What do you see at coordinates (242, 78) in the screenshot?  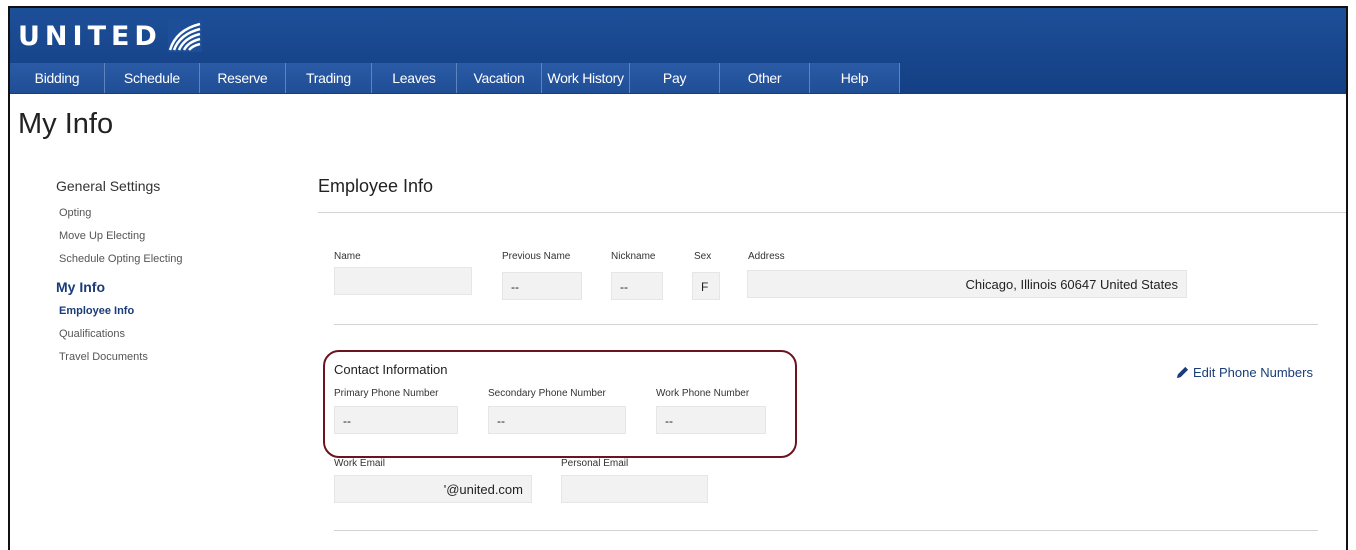 I see `nav-reserve: Reserve` at bounding box center [242, 78].